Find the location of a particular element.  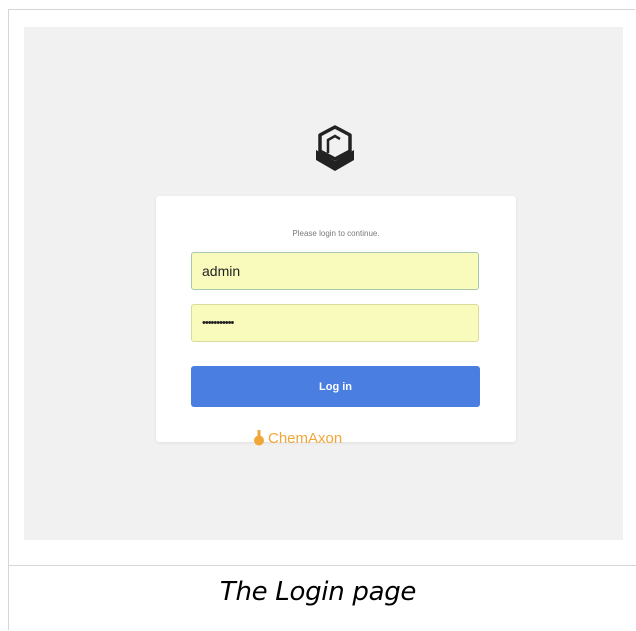

chemaxon-brand: ChemAxon is located at coordinates (297, 438).